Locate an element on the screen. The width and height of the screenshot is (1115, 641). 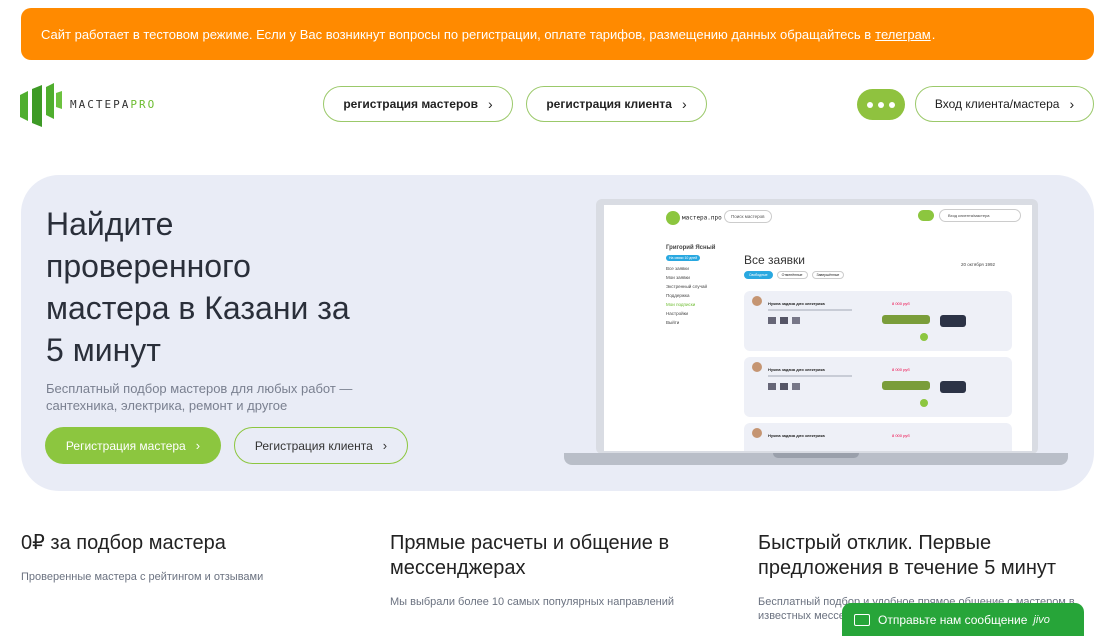
mini-tab: Отменённые is located at coordinates (792, 275).